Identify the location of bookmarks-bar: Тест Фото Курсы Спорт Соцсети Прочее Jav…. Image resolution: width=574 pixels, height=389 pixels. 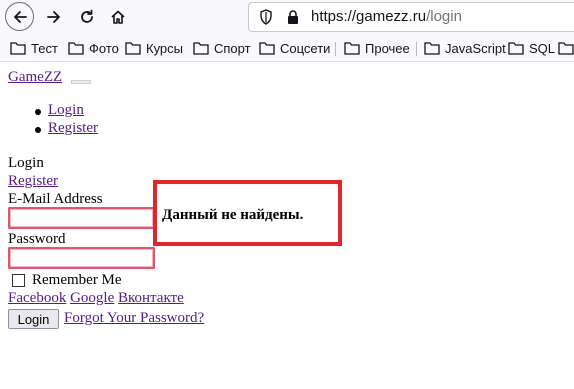
(287, 48).